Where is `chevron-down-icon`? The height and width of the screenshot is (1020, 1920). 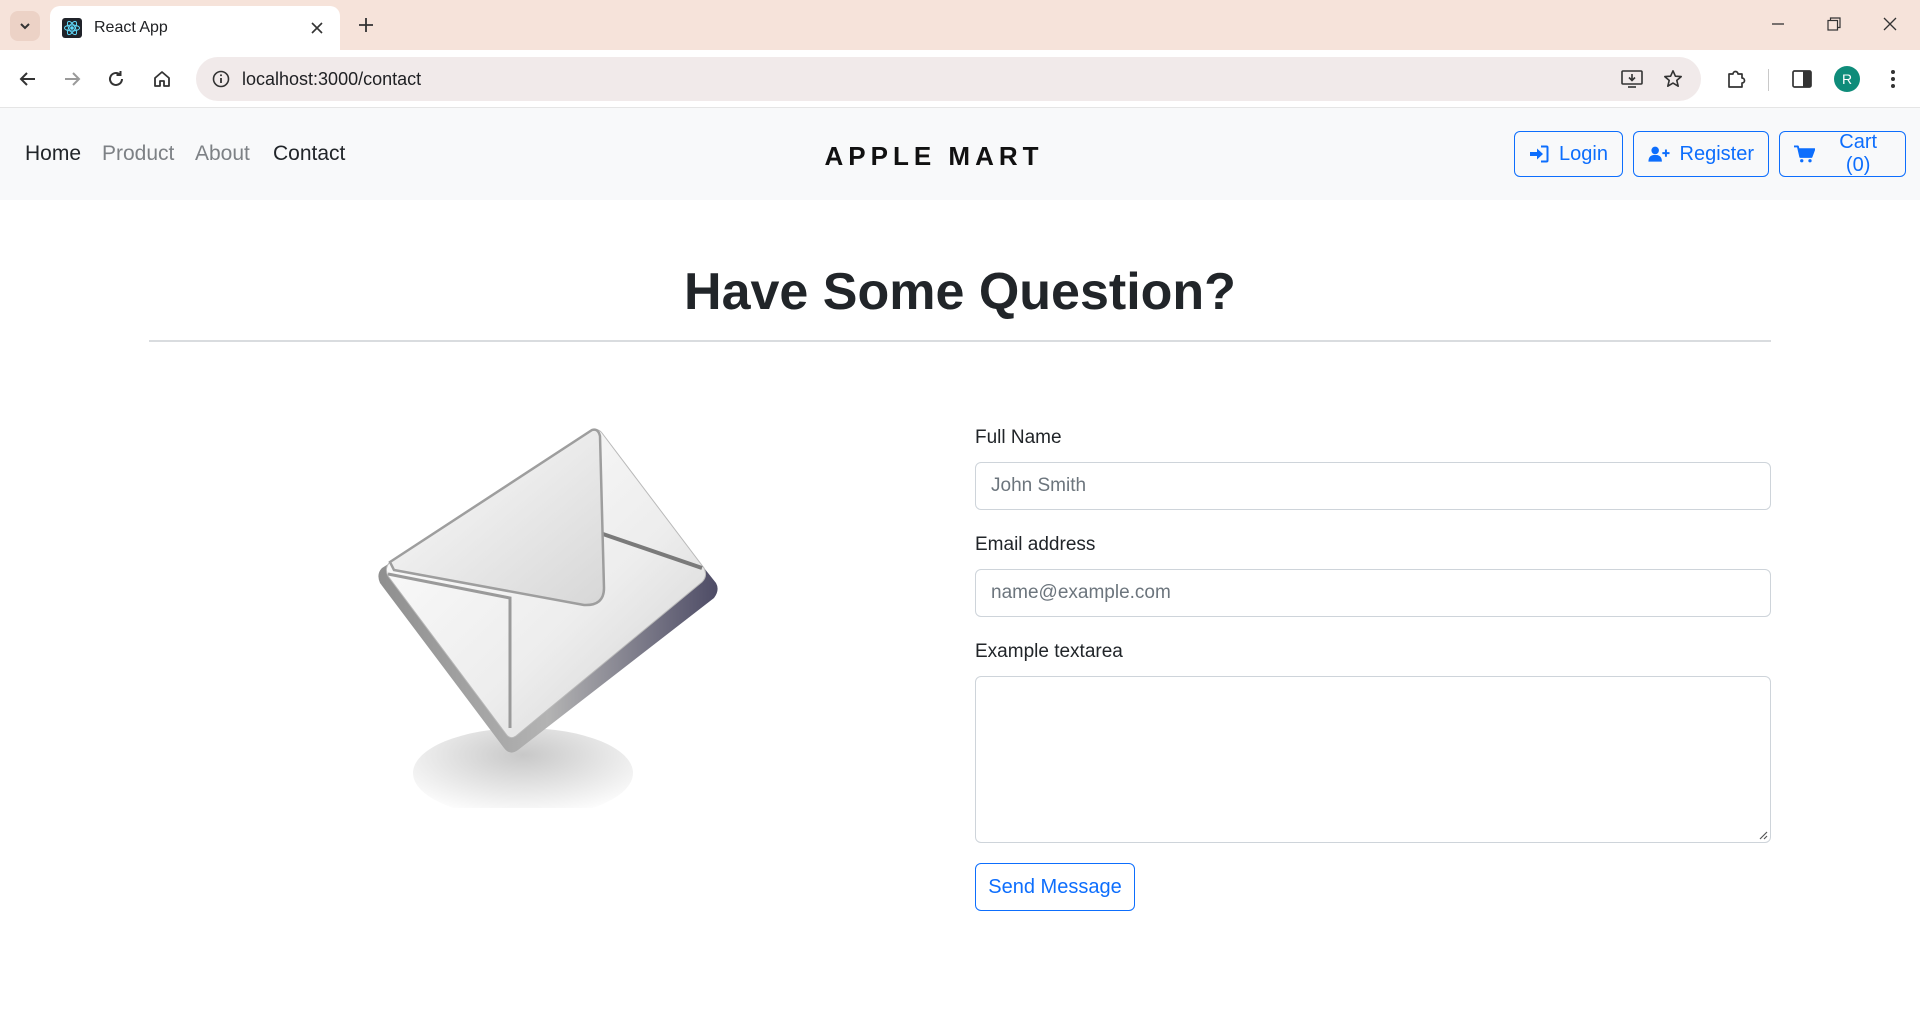
chevron-down-icon is located at coordinates (25, 26).